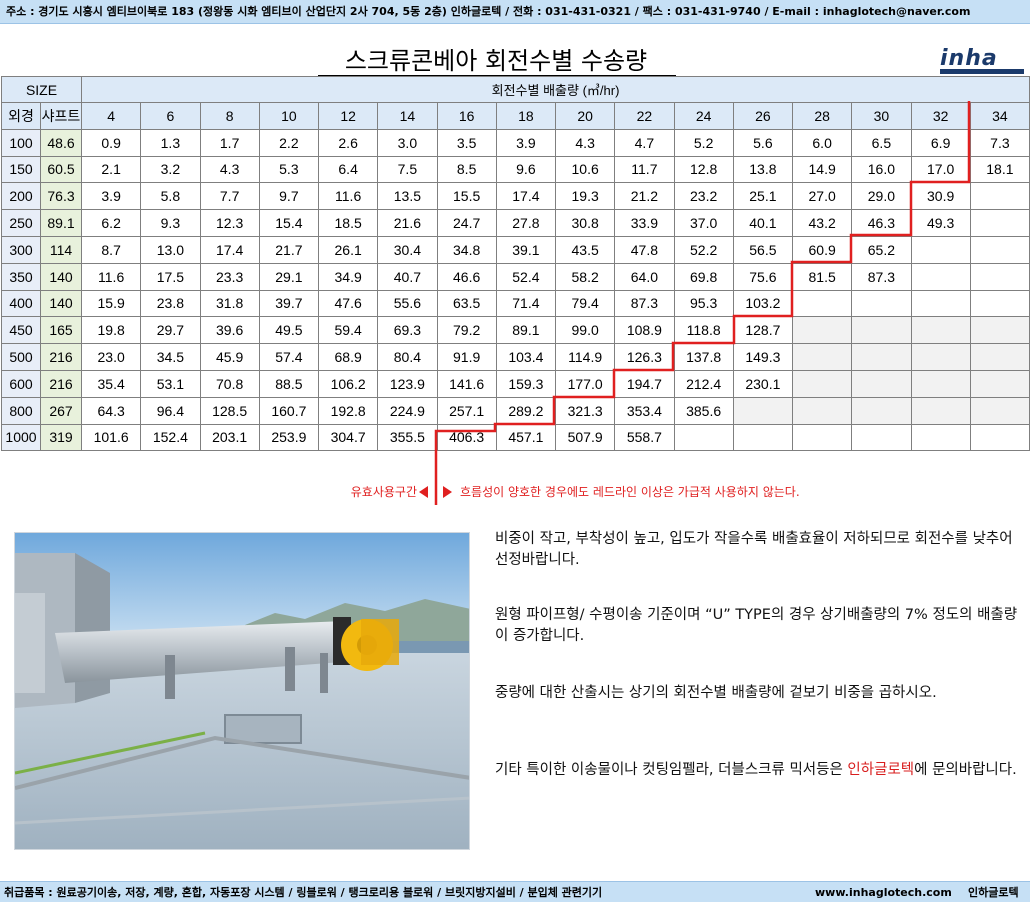 This screenshot has width=1030, height=902. Describe the element at coordinates (61, 276) in the screenshot. I see `cell-shaft: 140` at that location.